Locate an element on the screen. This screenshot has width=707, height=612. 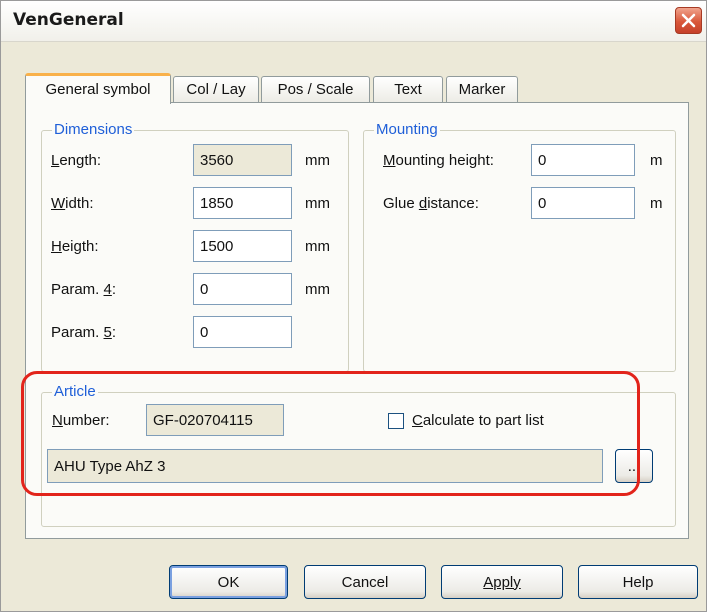
width-unit: mm is located at coordinates (317, 203).